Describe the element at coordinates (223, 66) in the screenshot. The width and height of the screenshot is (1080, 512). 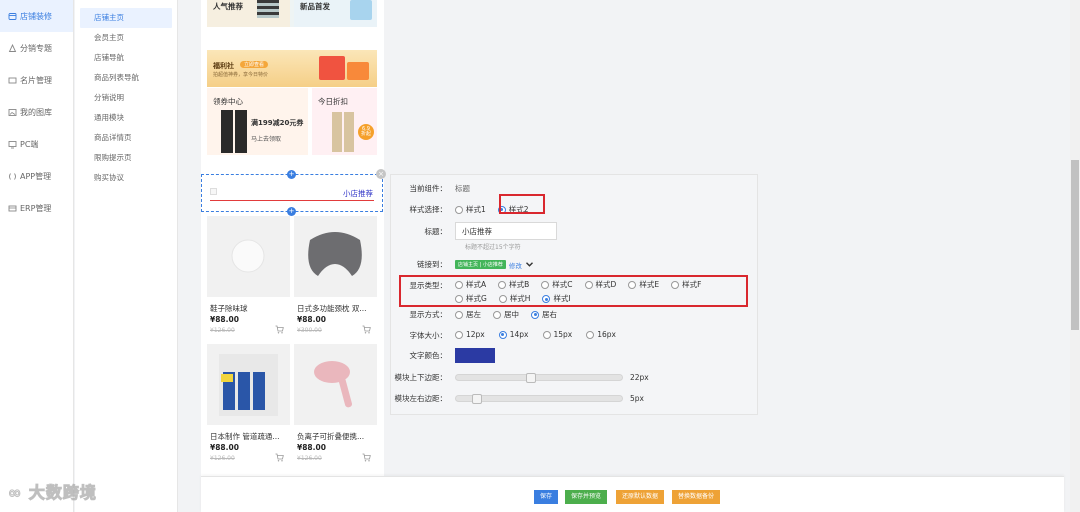
I see `welfare-title: 福利社` at that location.